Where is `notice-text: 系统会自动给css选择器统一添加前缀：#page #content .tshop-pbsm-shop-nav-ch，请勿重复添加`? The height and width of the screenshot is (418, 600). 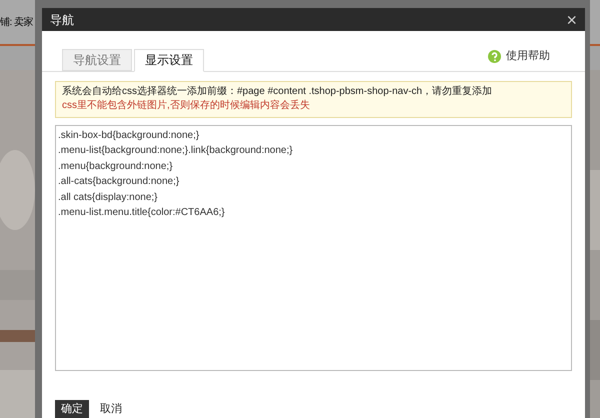
notice-text: 系统会自动给css选择器统一添加前缀：#page #content .tshop-pbsm-shop-nav-ch，请勿重复添加 is located at coordinates (278, 92).